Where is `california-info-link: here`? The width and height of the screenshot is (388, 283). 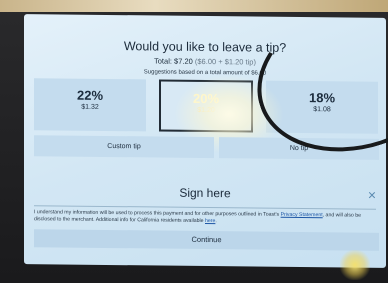
california-info-link: here is located at coordinates (210, 221).